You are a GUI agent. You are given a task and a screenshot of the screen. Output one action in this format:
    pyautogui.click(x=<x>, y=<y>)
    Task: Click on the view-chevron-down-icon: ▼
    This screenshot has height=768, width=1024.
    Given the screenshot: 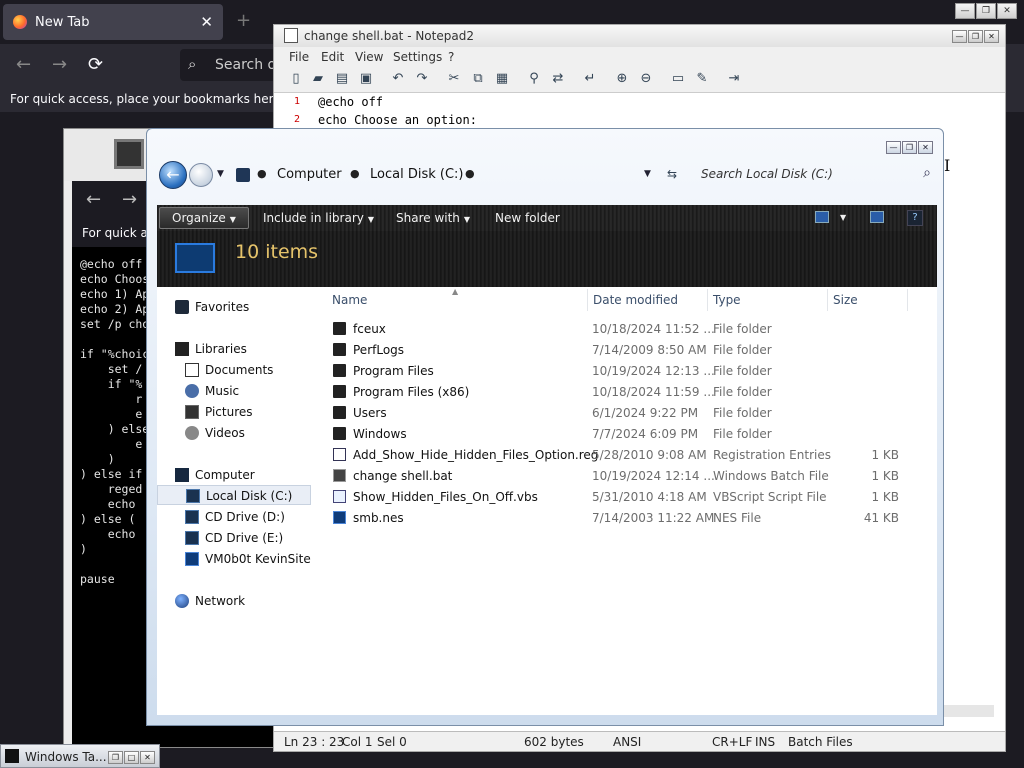 What is the action you would take?
    pyautogui.click(x=843, y=217)
    